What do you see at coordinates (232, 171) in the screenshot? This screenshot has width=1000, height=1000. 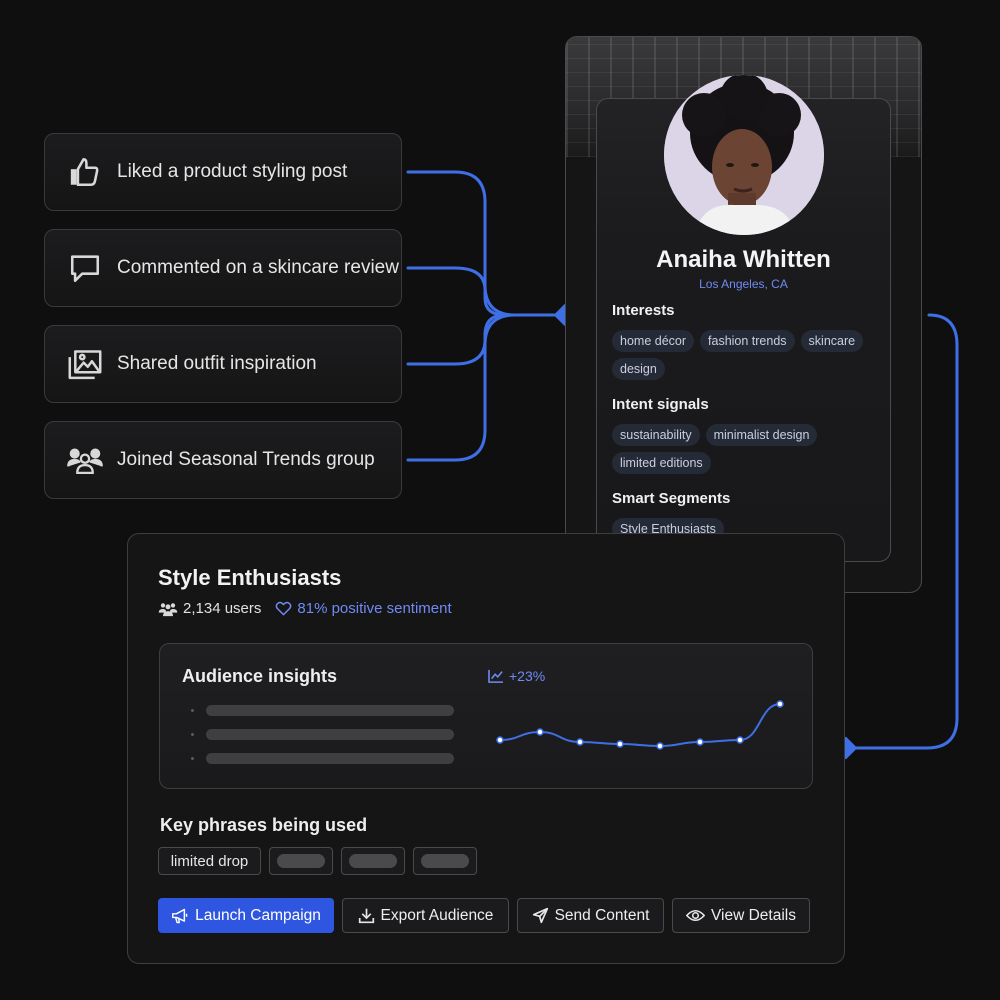 I see `activity-text: Liked a product styling post` at bounding box center [232, 171].